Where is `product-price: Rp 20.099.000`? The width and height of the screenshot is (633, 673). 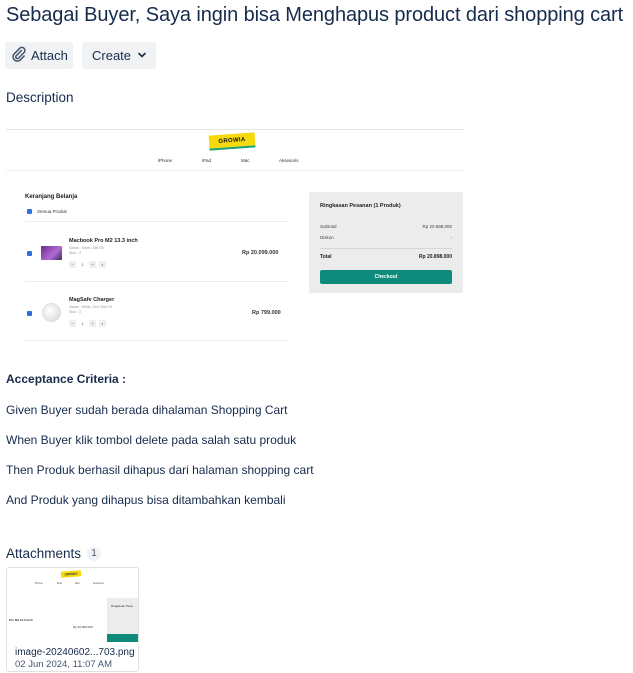
product-price: Rp 20.099.000 is located at coordinates (260, 253).